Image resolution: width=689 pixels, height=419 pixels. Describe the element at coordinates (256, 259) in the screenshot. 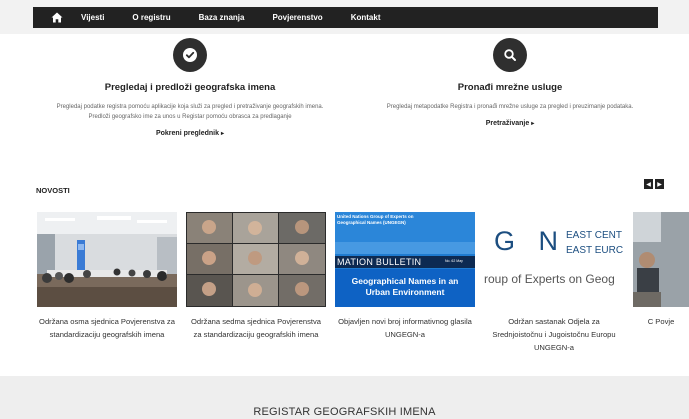

I see `news-image-video-call` at that location.